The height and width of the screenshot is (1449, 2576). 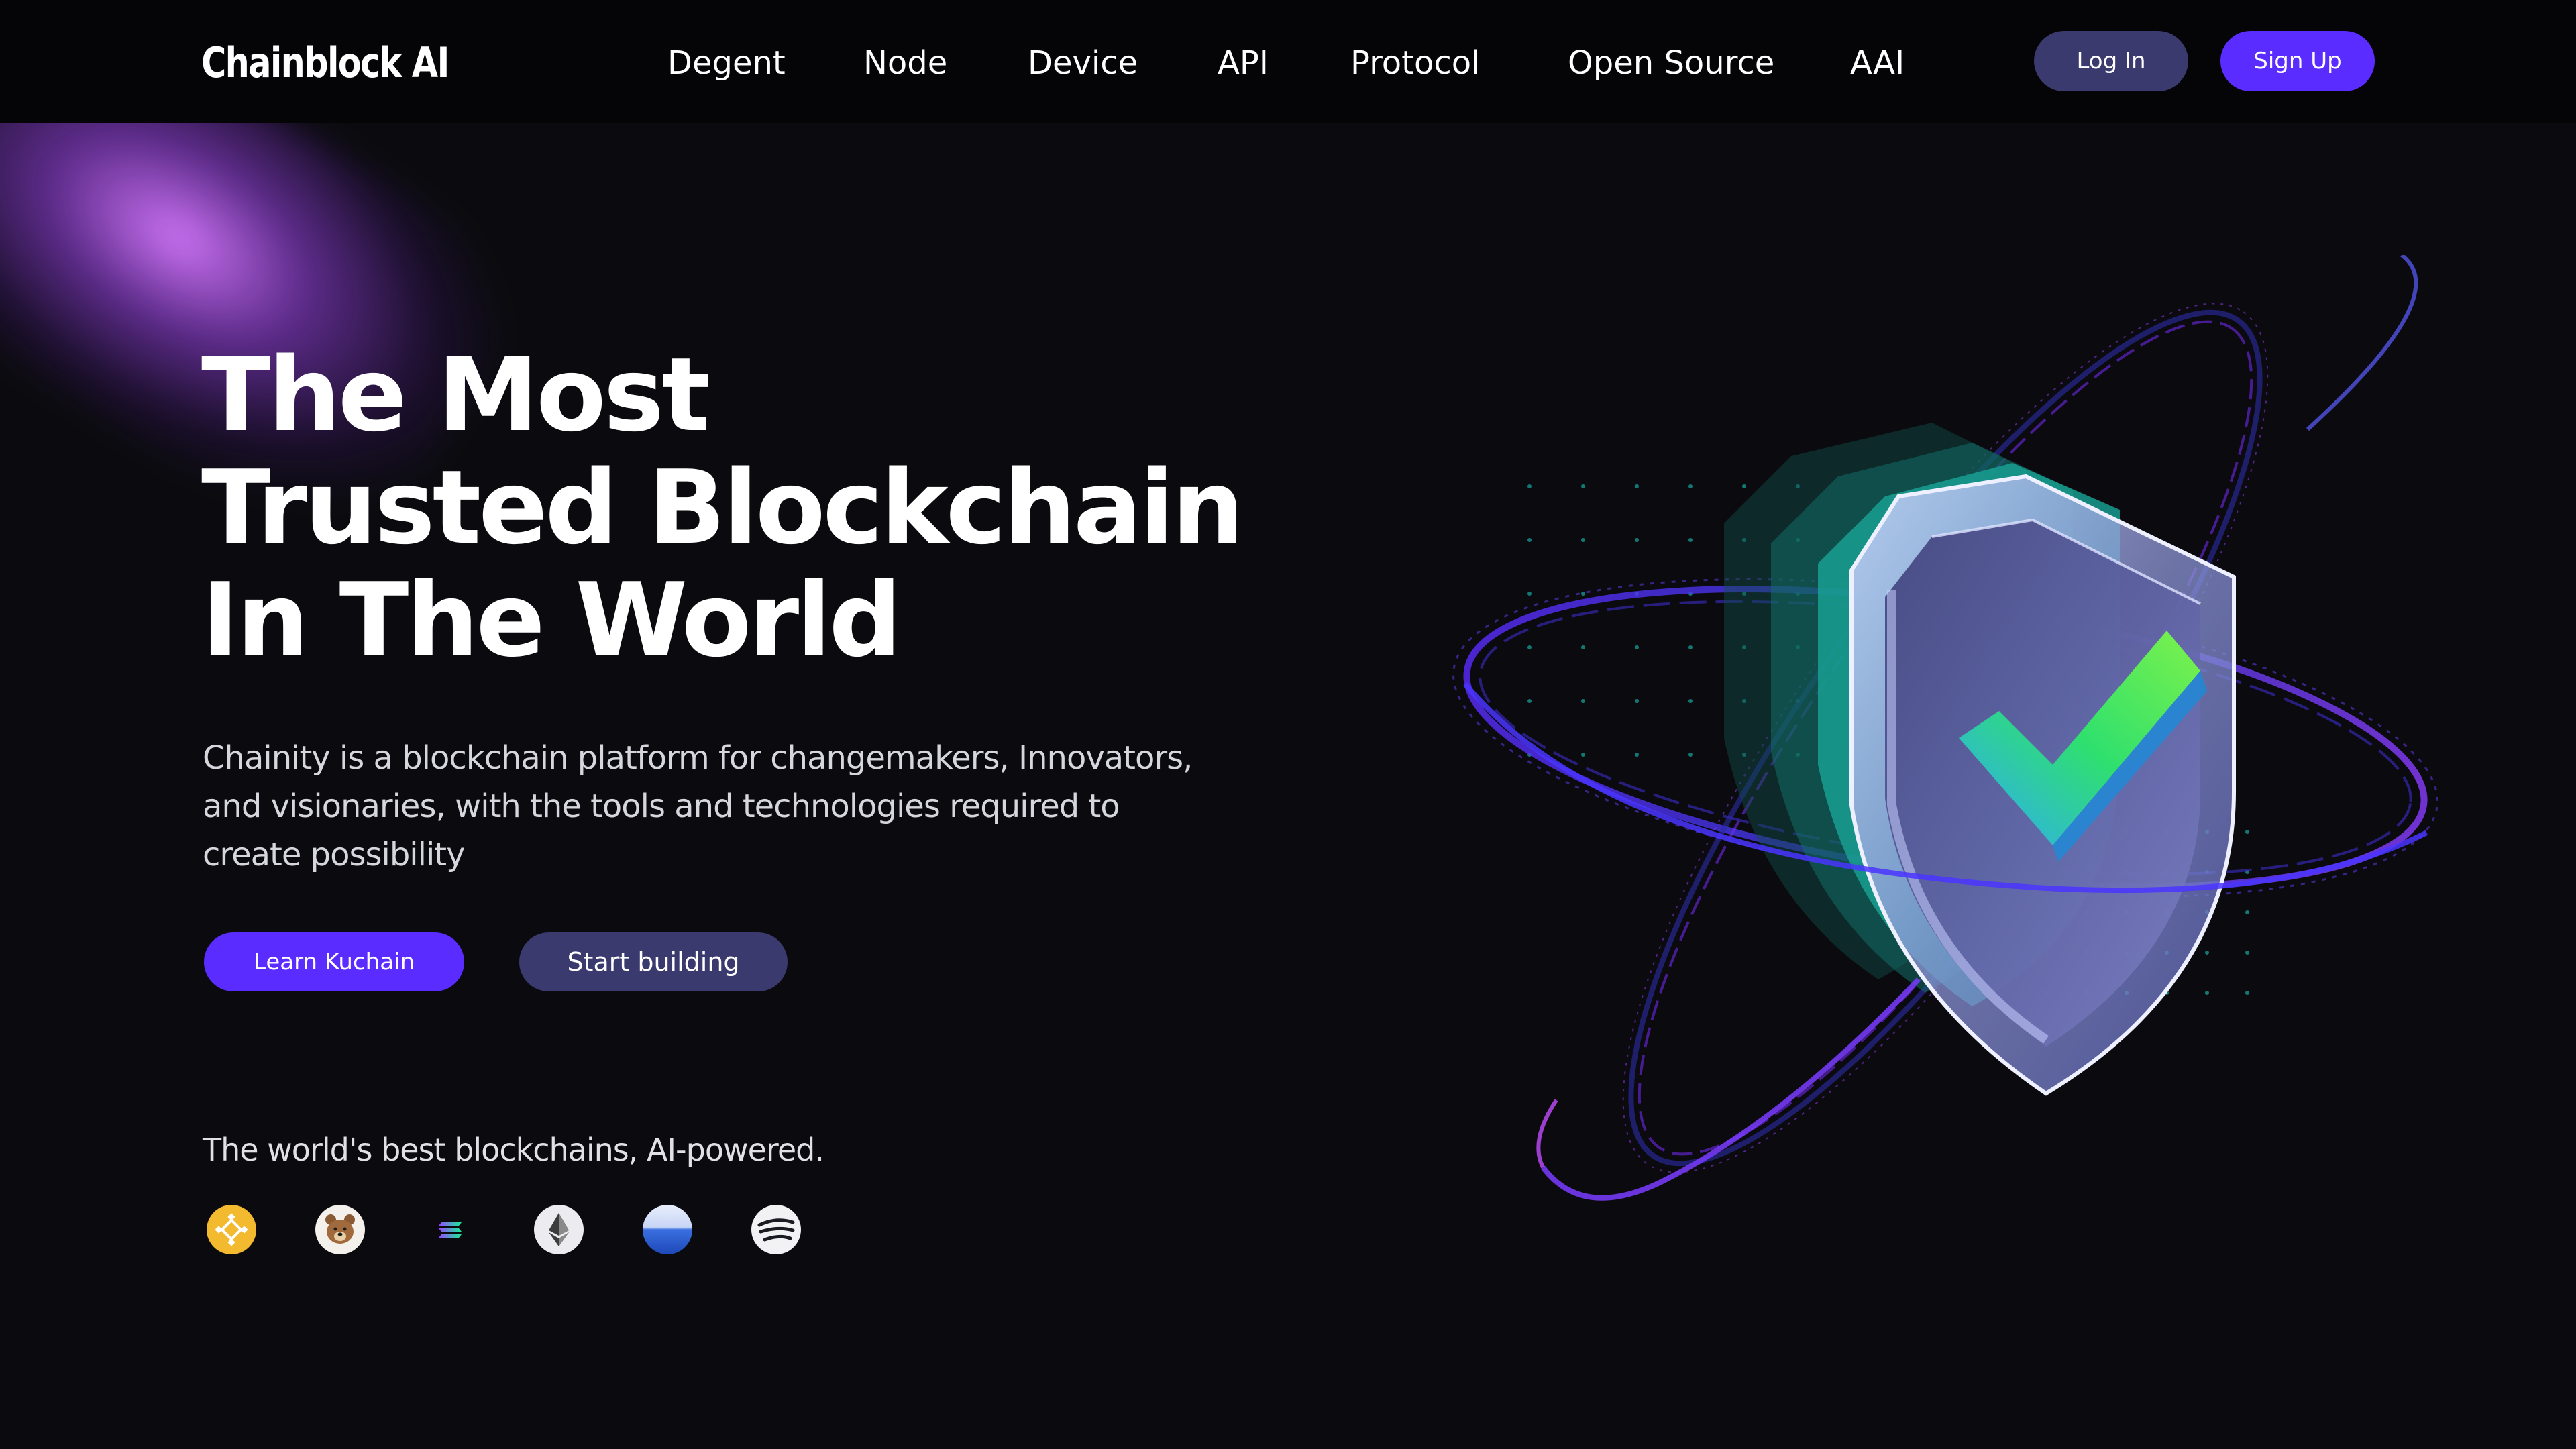 I want to click on nav-item-api: API, so click(x=1243, y=63).